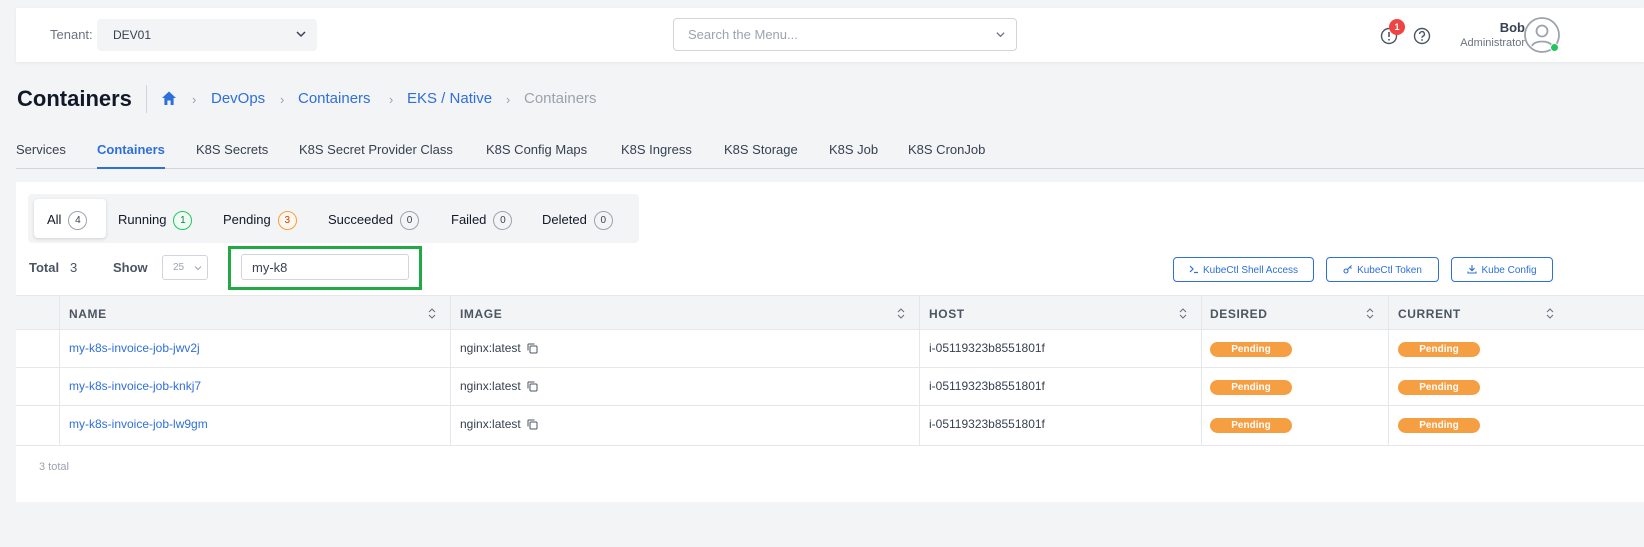 This screenshot has width=1644, height=547. What do you see at coordinates (247, 219) in the screenshot?
I see `filter-label: Pending` at bounding box center [247, 219].